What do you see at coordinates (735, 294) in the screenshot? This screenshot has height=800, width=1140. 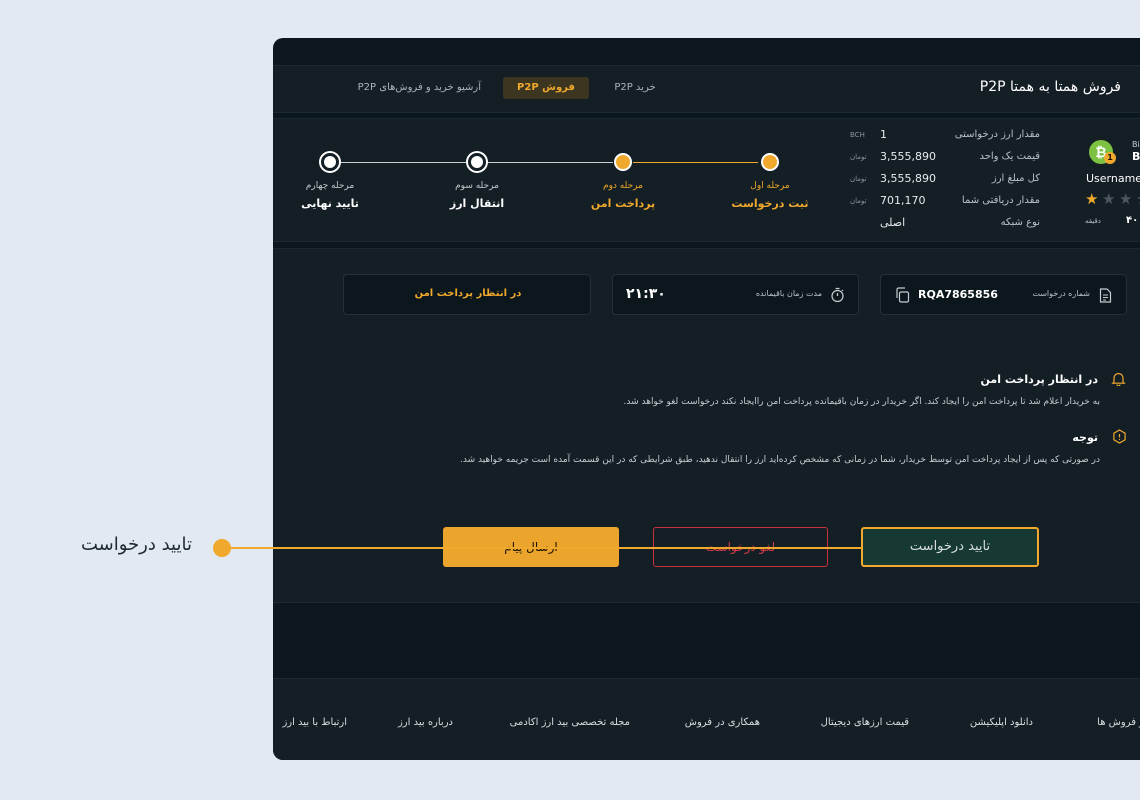 I see `remaining-time-card: مدت زمان باقیمانده ۲۱:۳۰` at bounding box center [735, 294].